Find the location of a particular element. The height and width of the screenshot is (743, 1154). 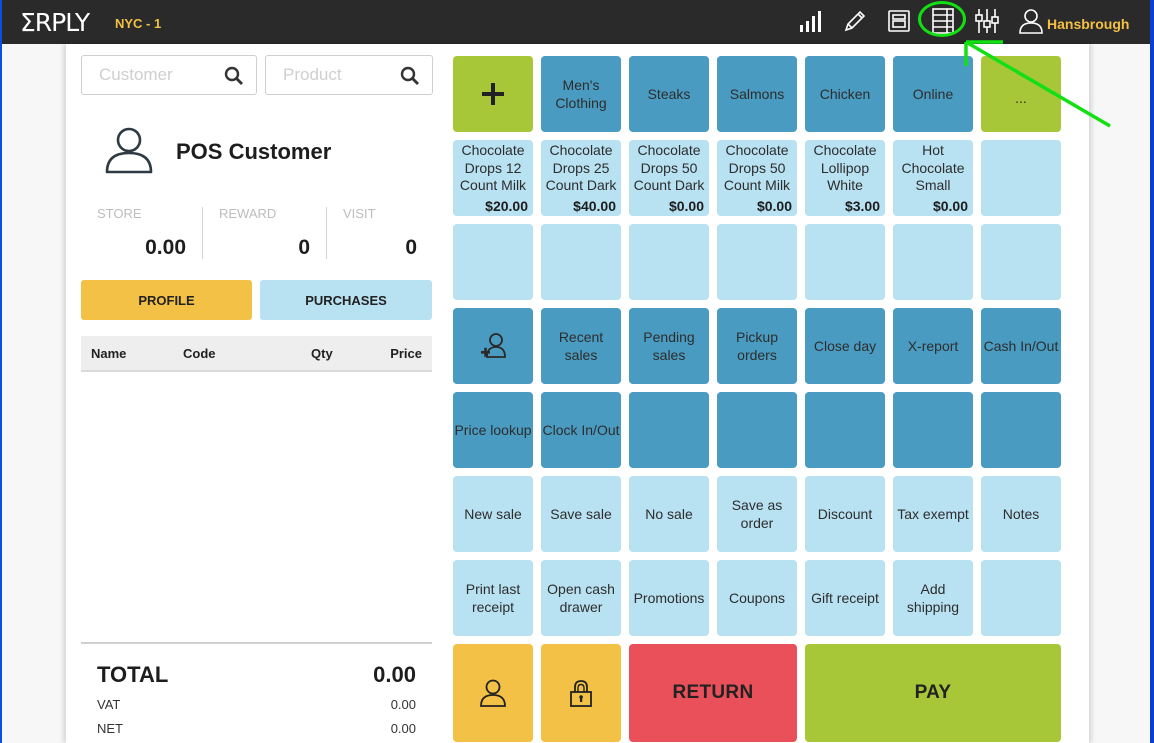

save-sale-button: Save sale is located at coordinates (581, 514).